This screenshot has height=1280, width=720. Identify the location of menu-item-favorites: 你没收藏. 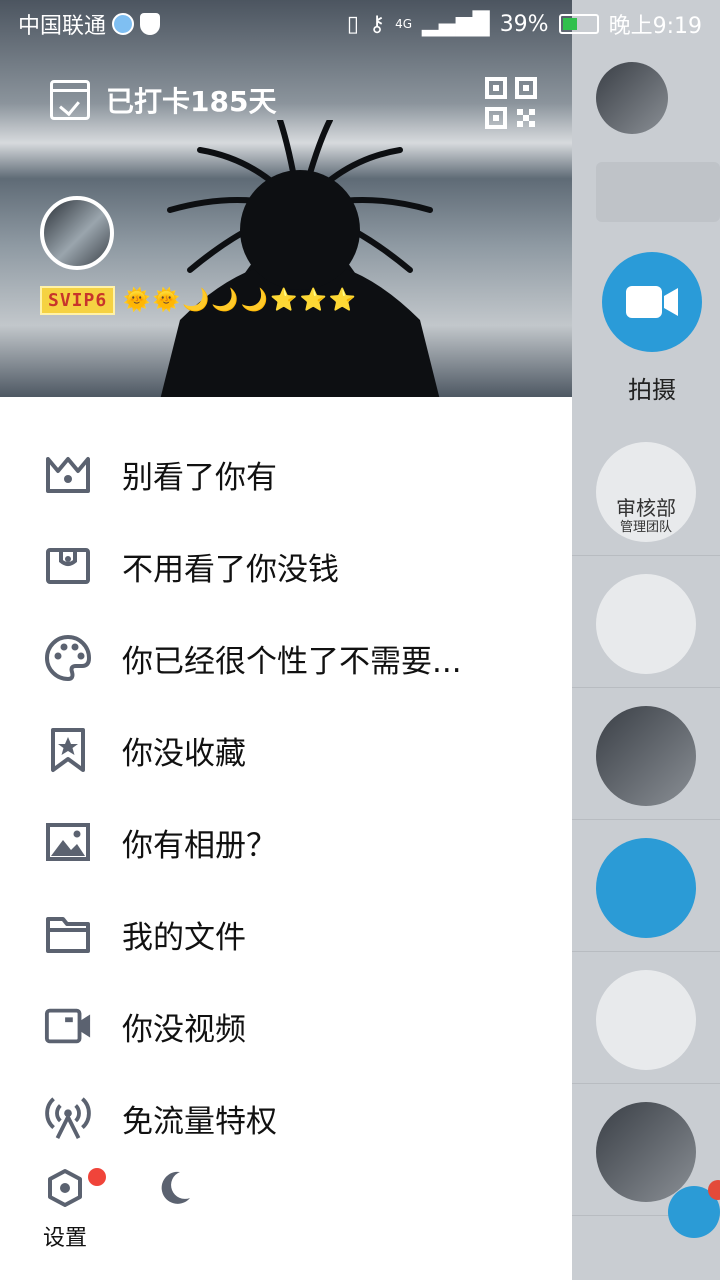
(286, 750).